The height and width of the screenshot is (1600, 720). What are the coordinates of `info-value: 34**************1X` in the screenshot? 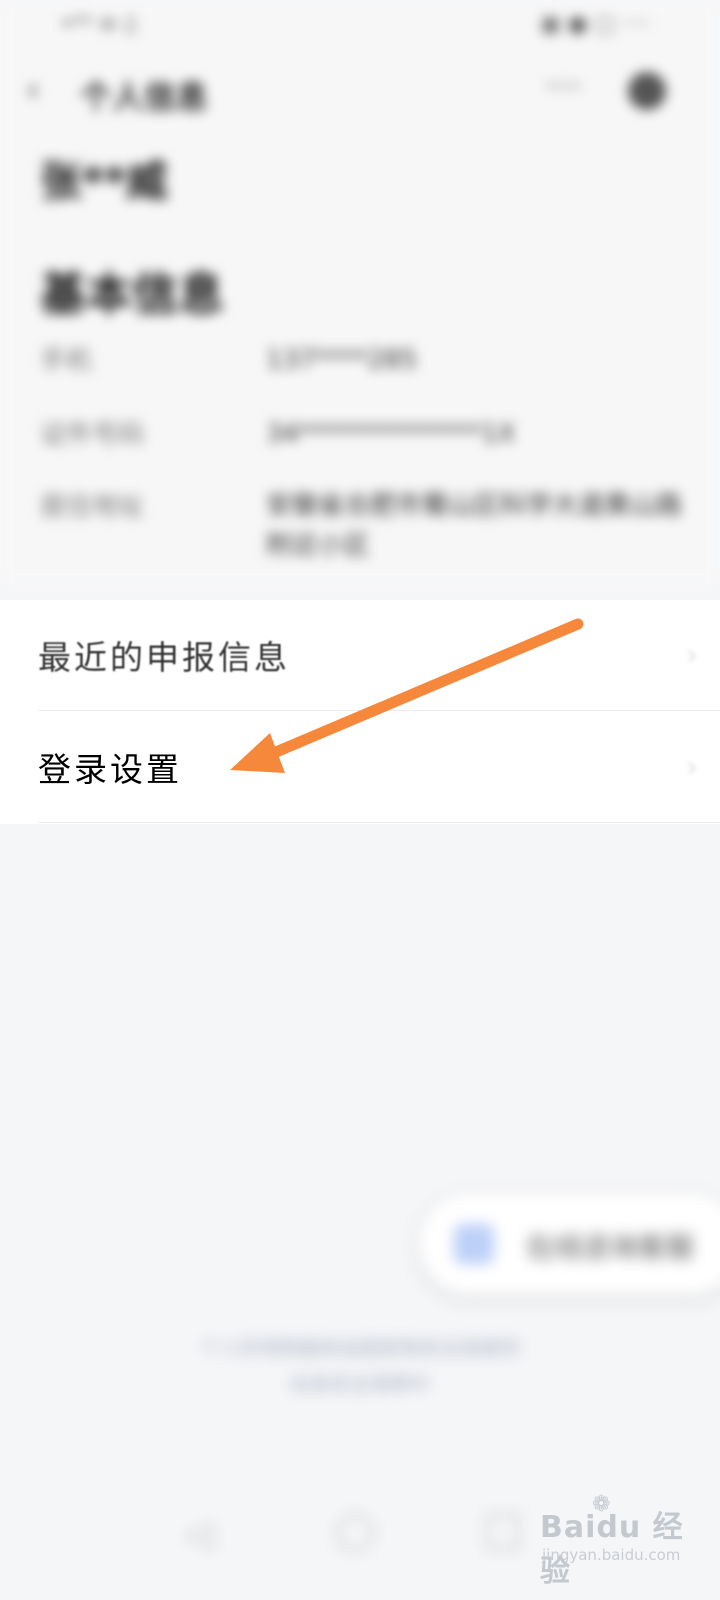 It's located at (391, 434).